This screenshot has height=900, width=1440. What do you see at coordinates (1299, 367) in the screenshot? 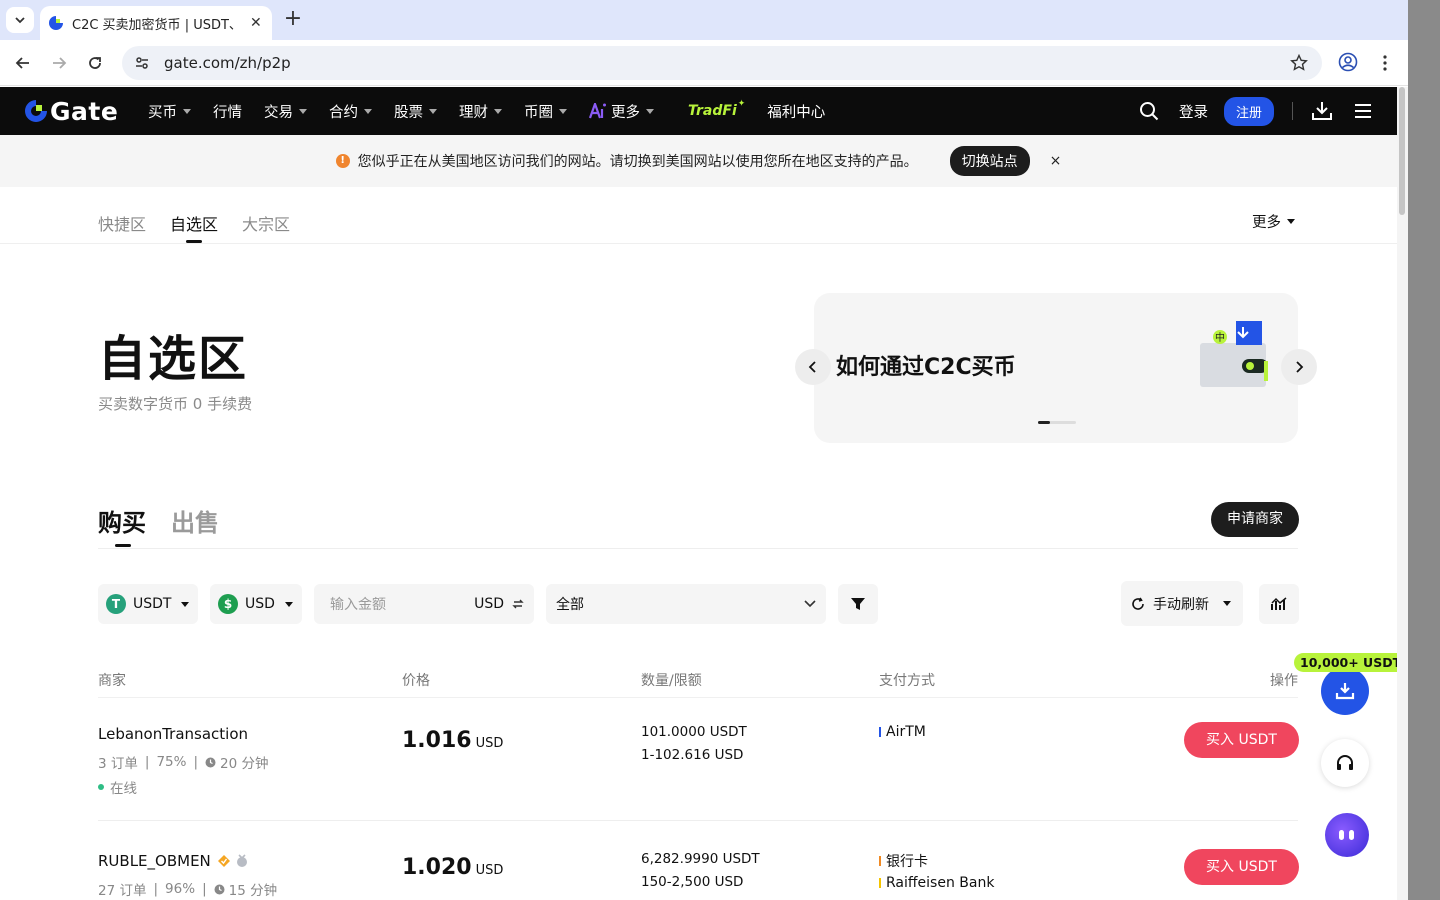
I see `carousel-next-button` at bounding box center [1299, 367].